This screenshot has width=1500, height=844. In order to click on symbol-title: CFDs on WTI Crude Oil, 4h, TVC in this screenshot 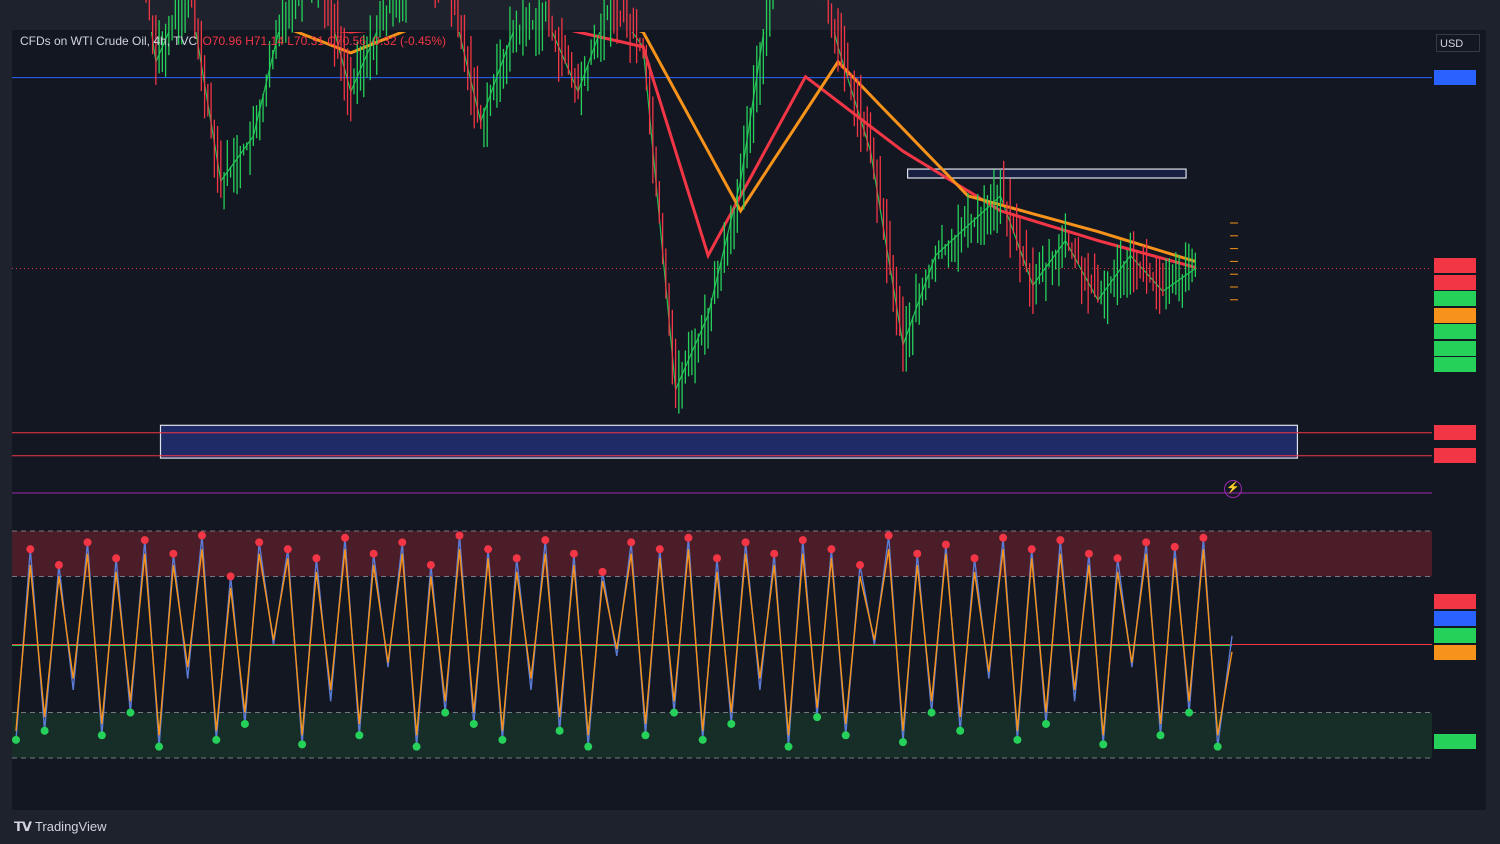, I will do `click(109, 41)`.